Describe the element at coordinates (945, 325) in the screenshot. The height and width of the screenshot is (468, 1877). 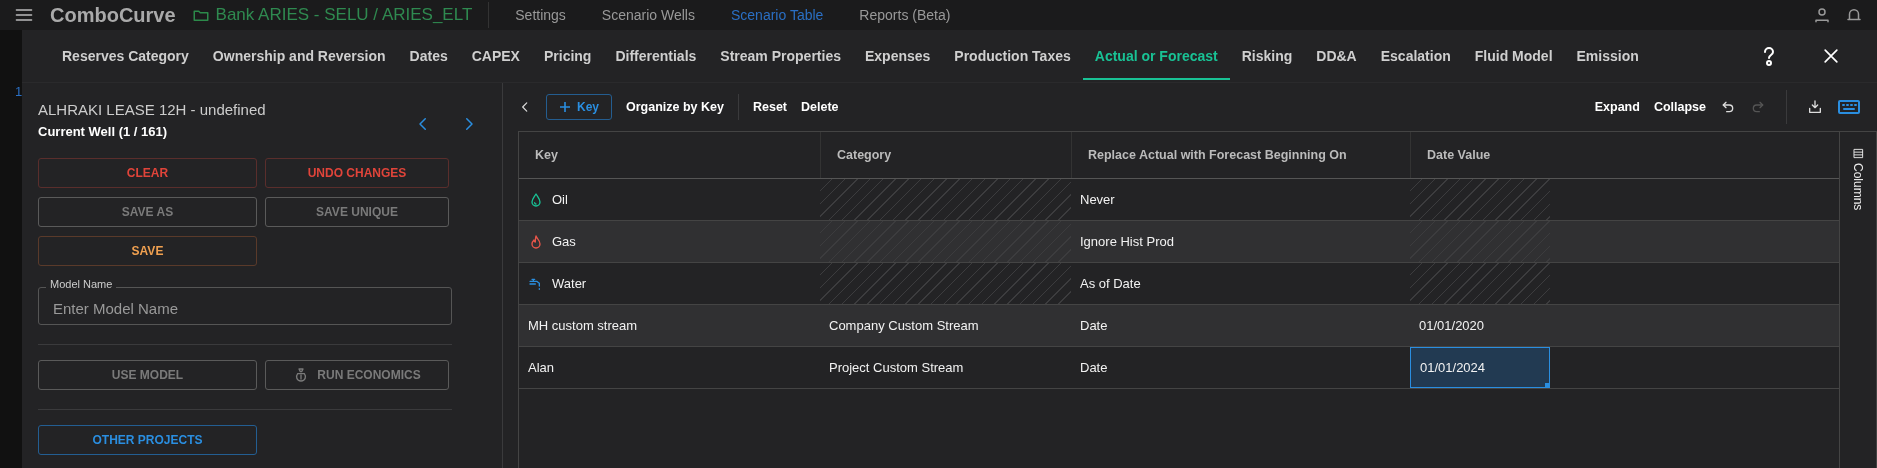
I see `table-cell: Company Custom Stream` at that location.